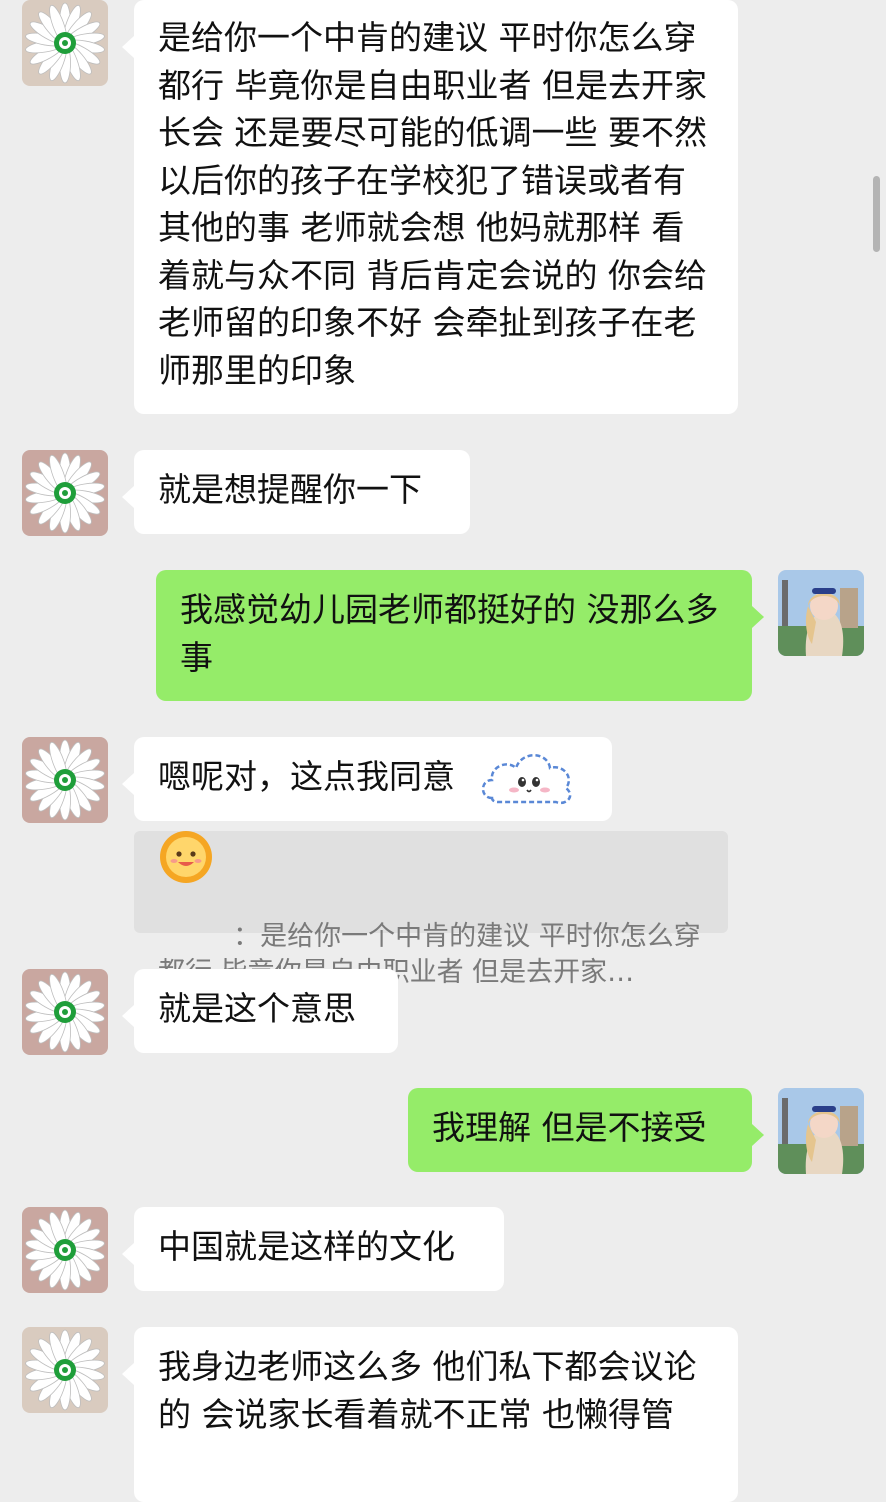 The image size is (886, 1502). What do you see at coordinates (876, 214) in the screenshot?
I see `scrollbar-thumb` at bounding box center [876, 214].